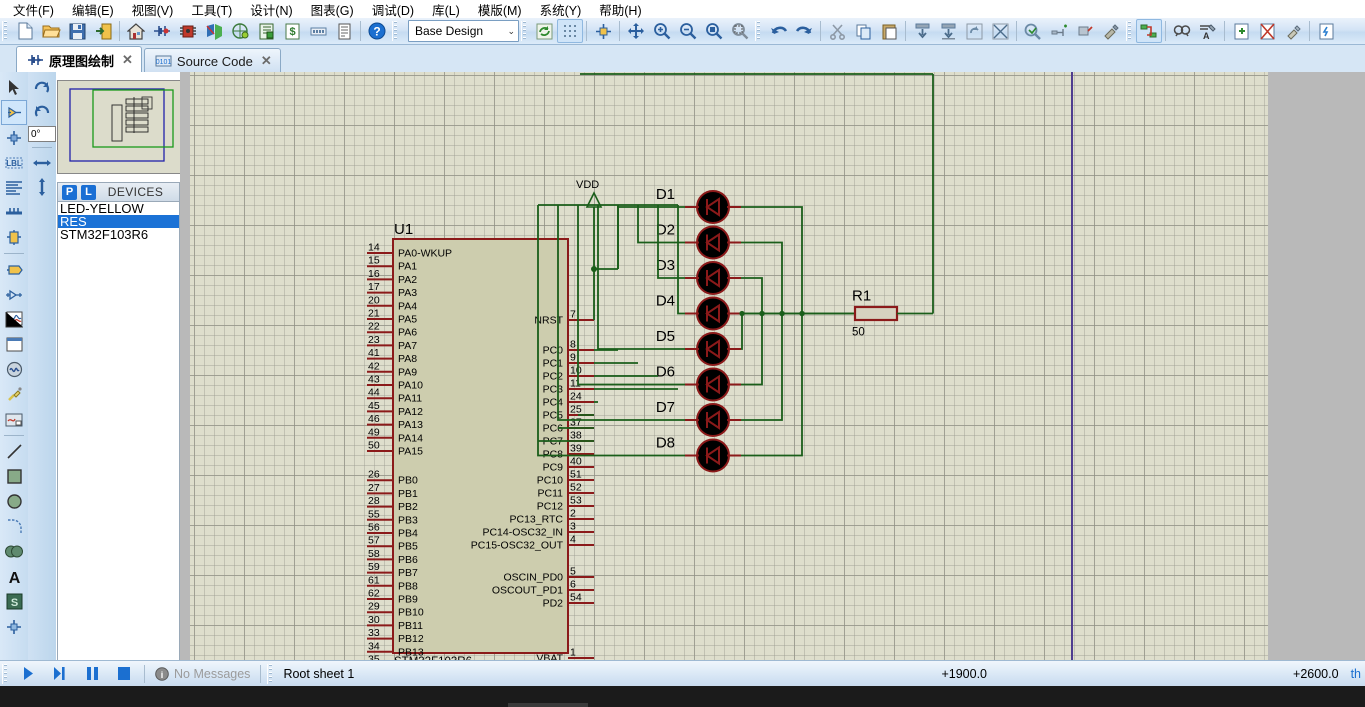 This screenshot has width=1365, height=707. What do you see at coordinates (202, 674) in the screenshot?
I see `message-area: i No Messages` at bounding box center [202, 674].